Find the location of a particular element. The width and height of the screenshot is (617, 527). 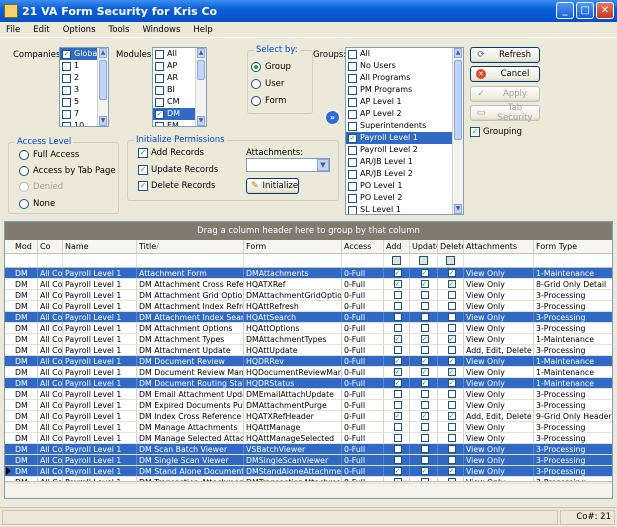

column-header-add: Add is located at coordinates (397, 246).